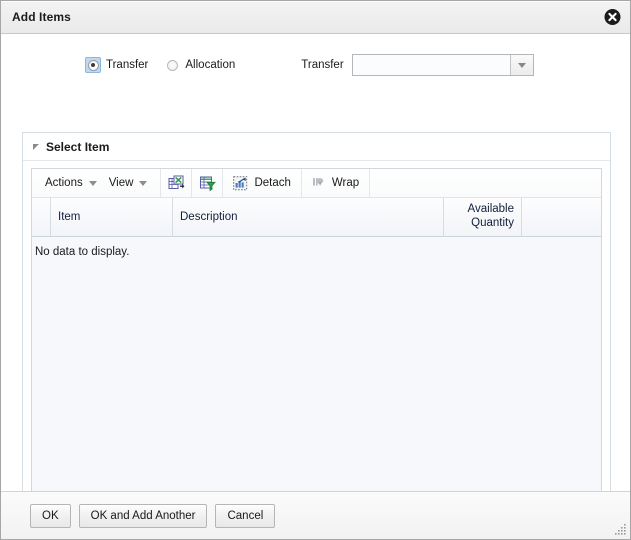  I want to click on table-header-row: Item Description Available Quantity, so click(316, 217).